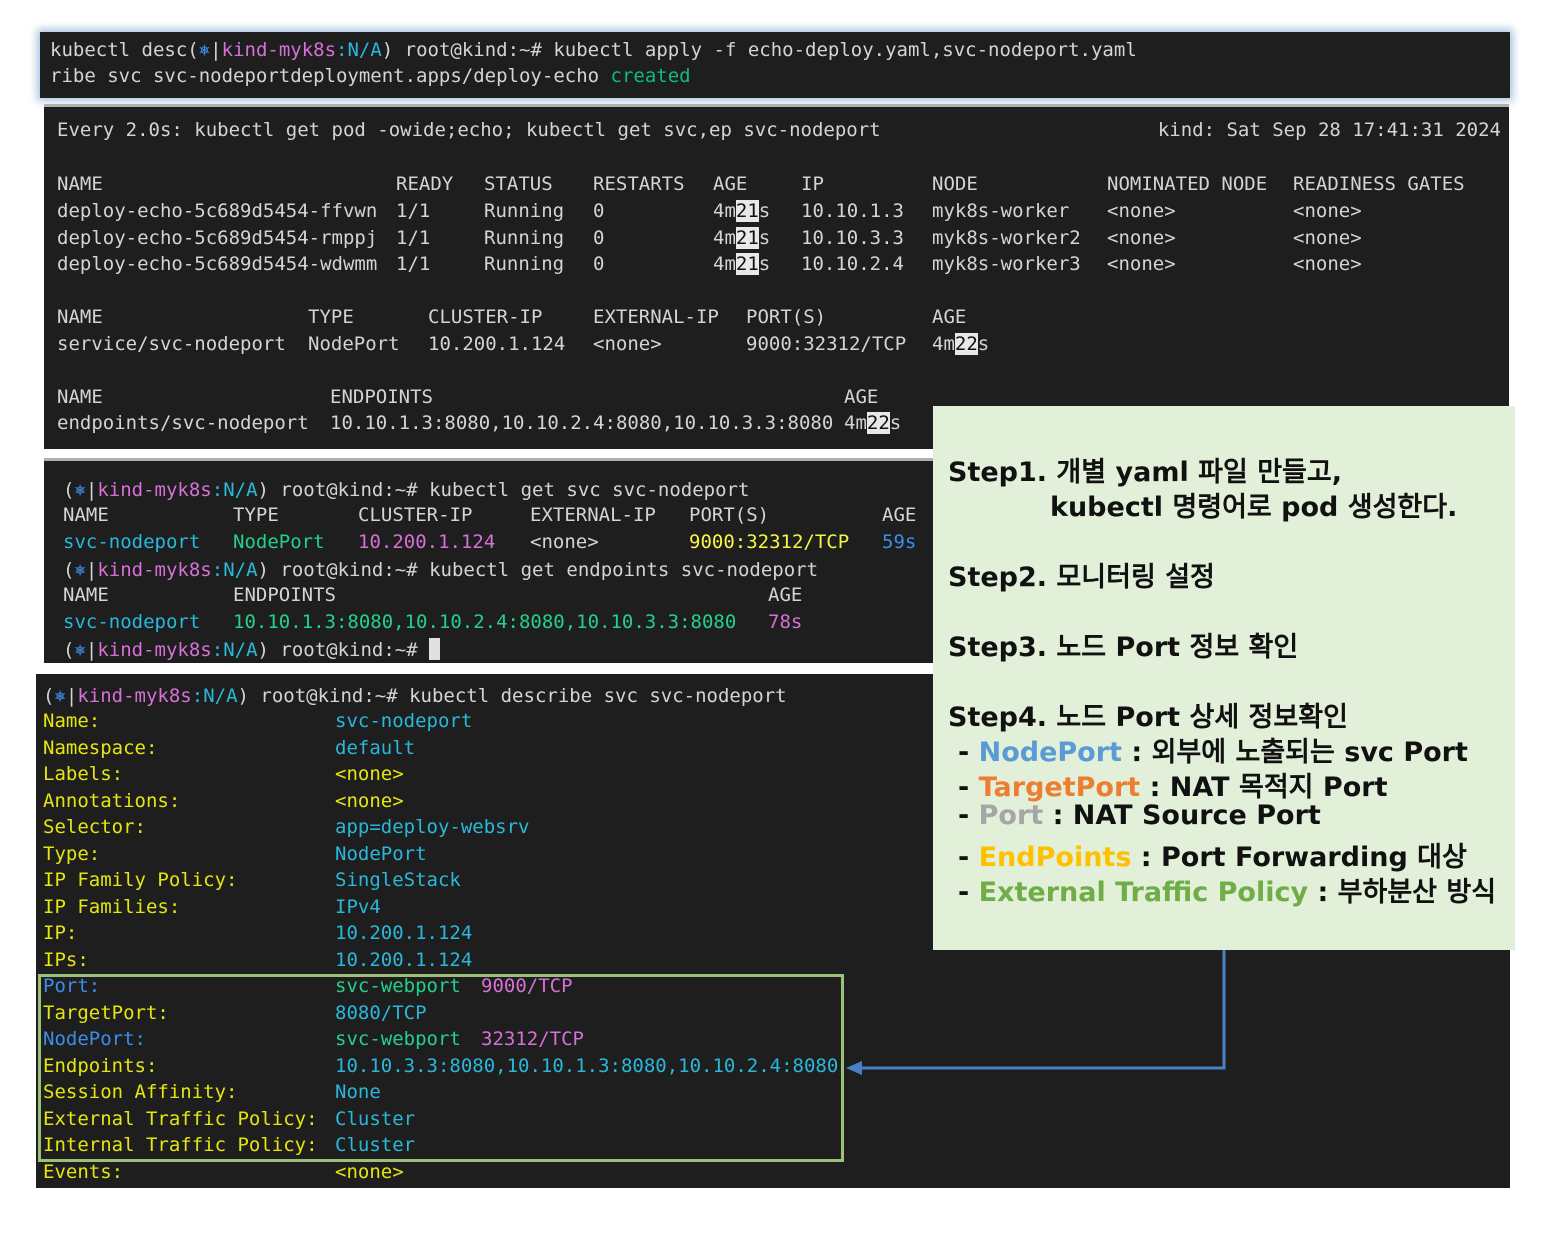  What do you see at coordinates (1043, 1010) in the screenshot?
I see `arrow-line` at bounding box center [1043, 1010].